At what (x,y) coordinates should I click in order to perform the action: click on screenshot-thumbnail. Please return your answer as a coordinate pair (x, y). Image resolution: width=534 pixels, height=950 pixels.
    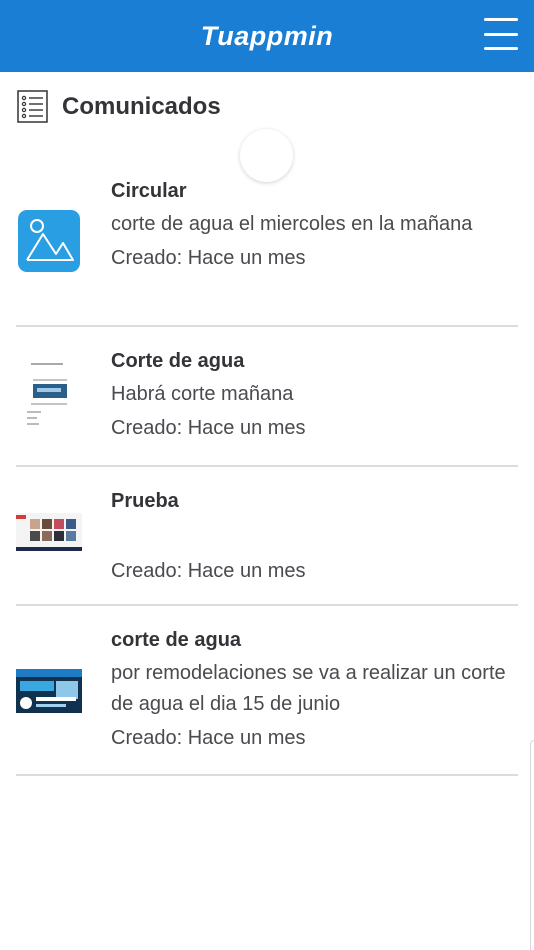
    Looking at the image, I should click on (49, 532).